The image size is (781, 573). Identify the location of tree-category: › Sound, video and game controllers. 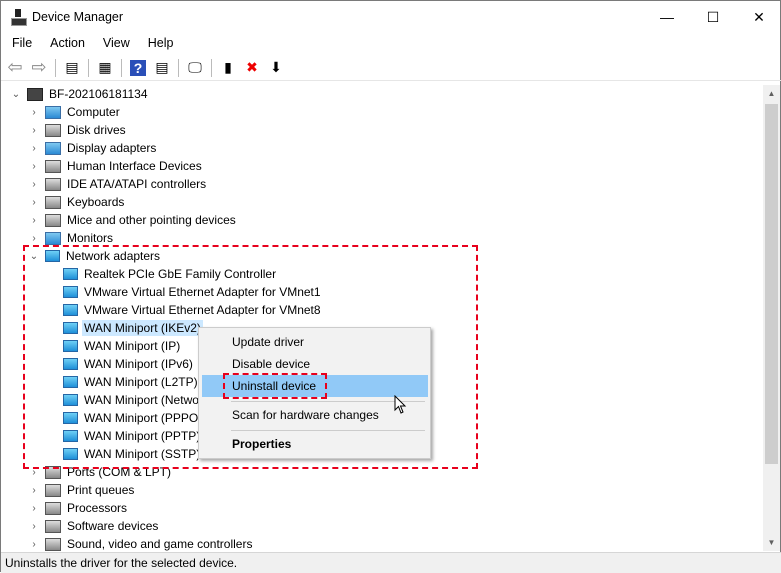
(141, 543).